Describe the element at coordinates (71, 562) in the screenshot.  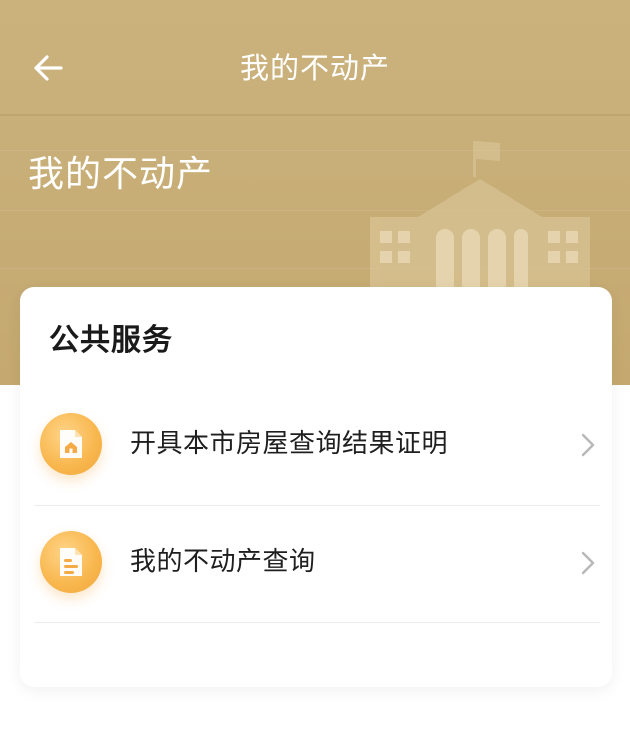
I see `document-list-icon` at that location.